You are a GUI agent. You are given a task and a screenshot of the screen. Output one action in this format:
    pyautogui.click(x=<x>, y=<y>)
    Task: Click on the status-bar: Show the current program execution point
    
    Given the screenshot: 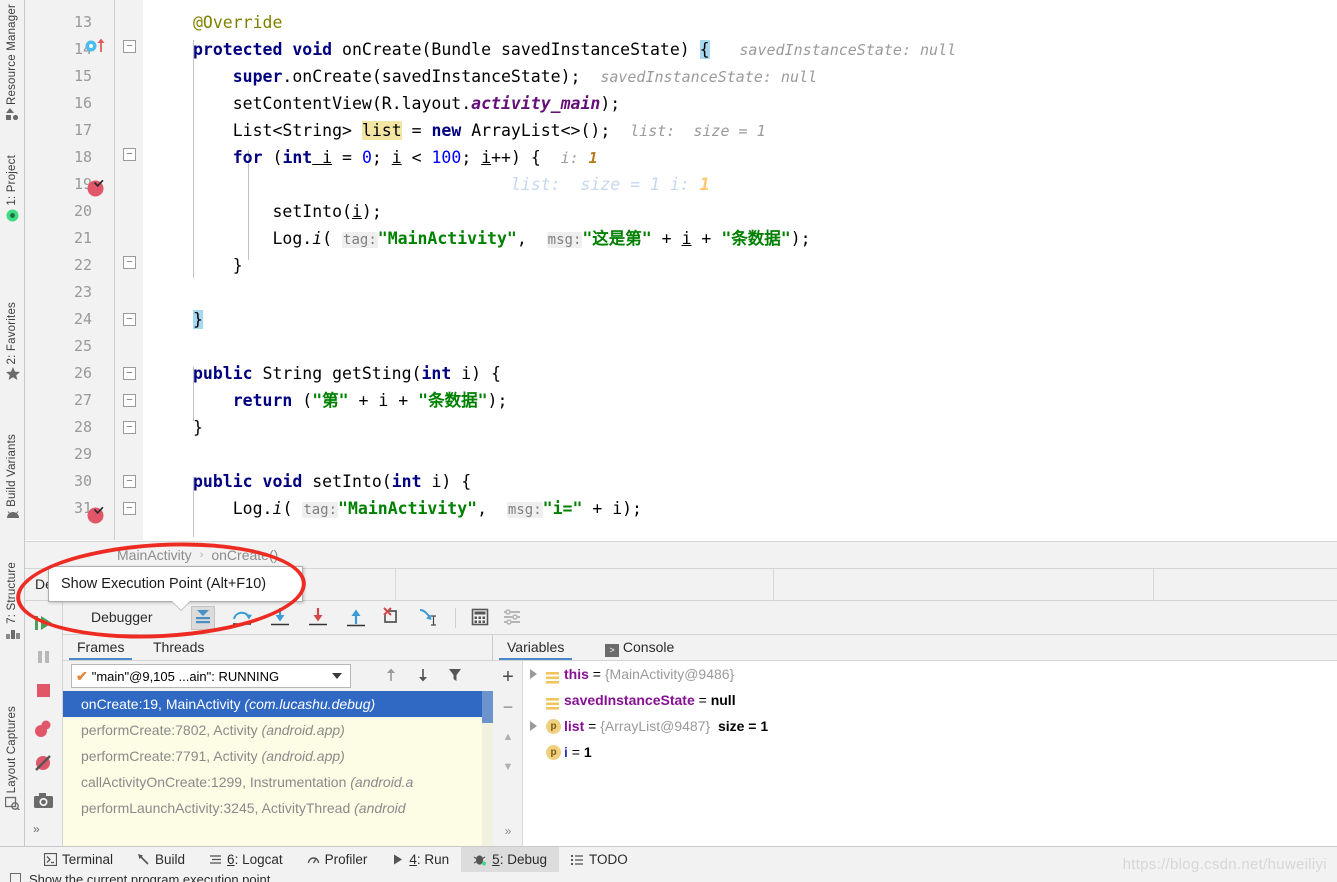 What is the action you would take?
    pyautogui.click(x=668, y=877)
    